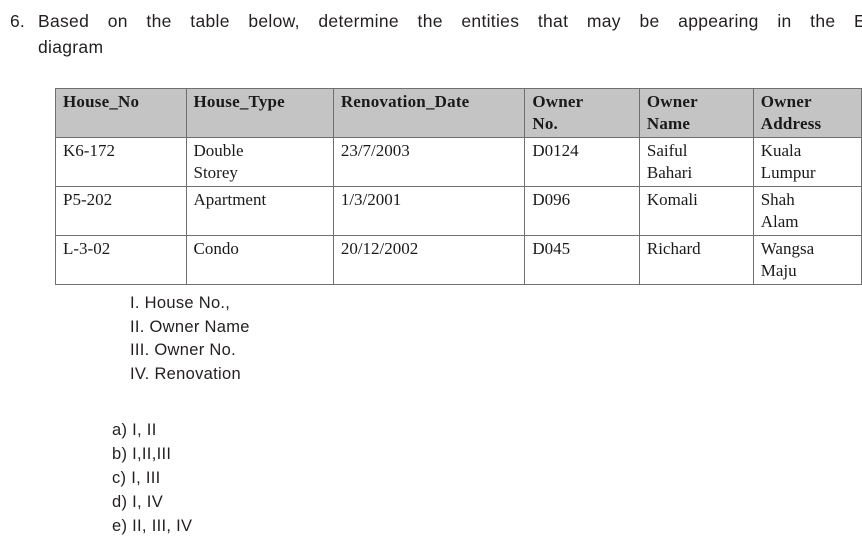  Describe the element at coordinates (429, 260) in the screenshot. I see `cell-renovation-date: 20/12/2002` at that location.